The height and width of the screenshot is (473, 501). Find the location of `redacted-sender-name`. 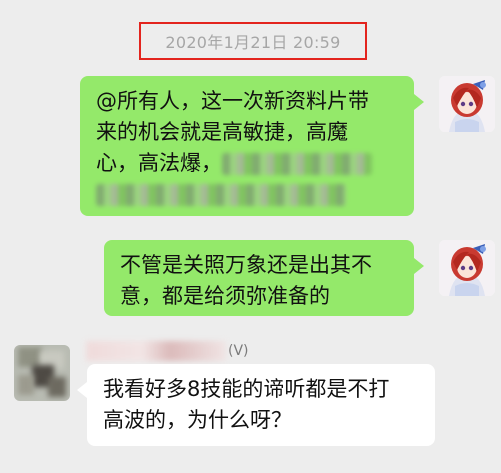

redacted-sender-name is located at coordinates (156, 351).